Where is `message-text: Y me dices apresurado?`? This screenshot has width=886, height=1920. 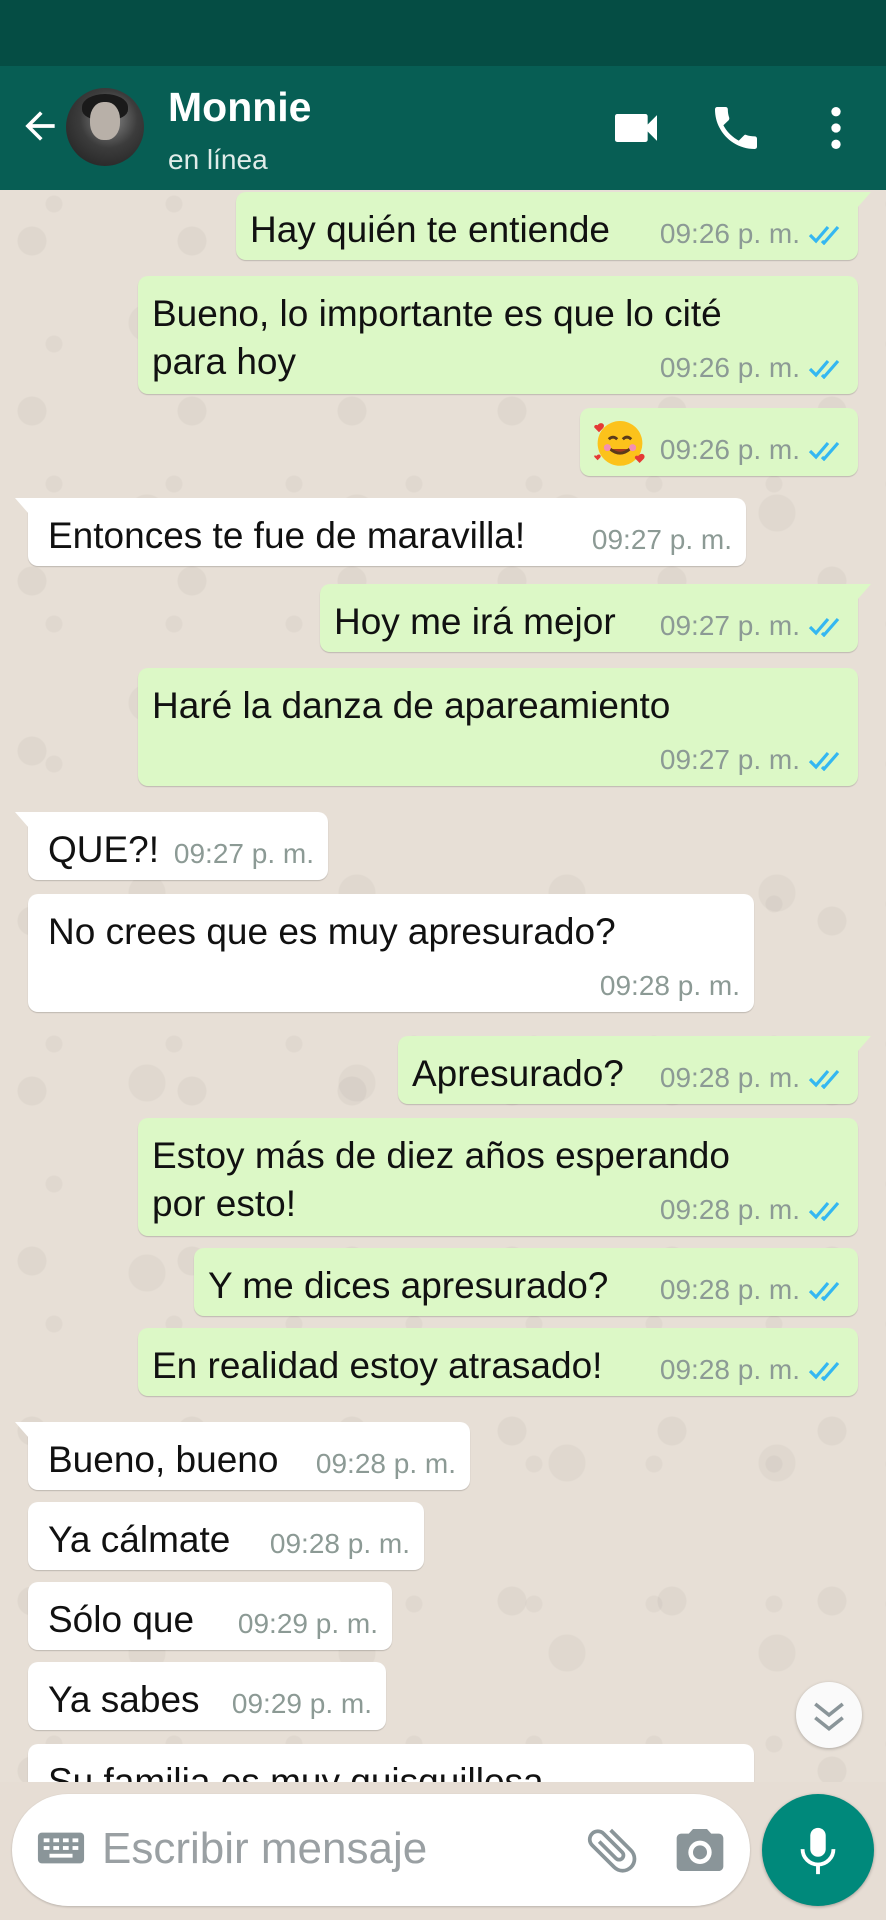
message-text: Y me dices apresurado? is located at coordinates (408, 1285).